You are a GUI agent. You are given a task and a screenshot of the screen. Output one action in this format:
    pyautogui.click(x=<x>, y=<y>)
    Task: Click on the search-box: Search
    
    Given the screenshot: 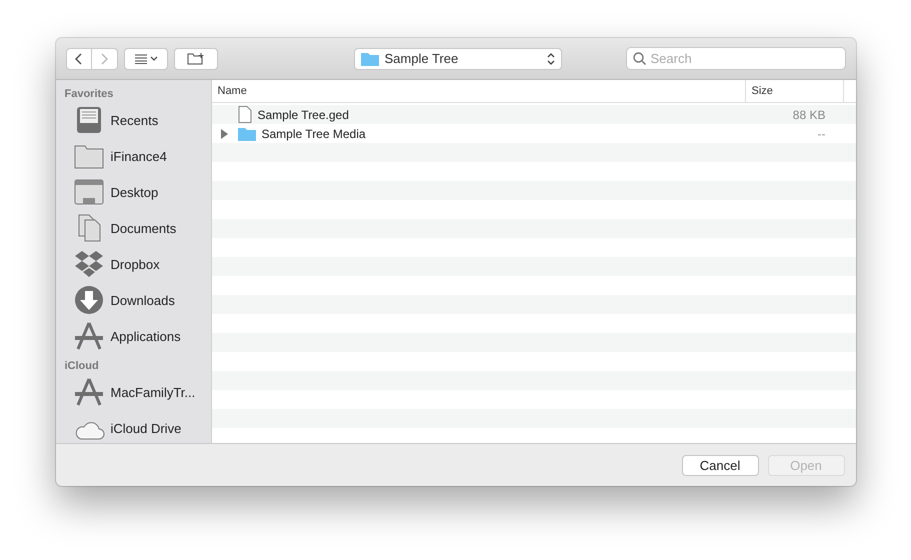 What is the action you would take?
    pyautogui.click(x=736, y=58)
    